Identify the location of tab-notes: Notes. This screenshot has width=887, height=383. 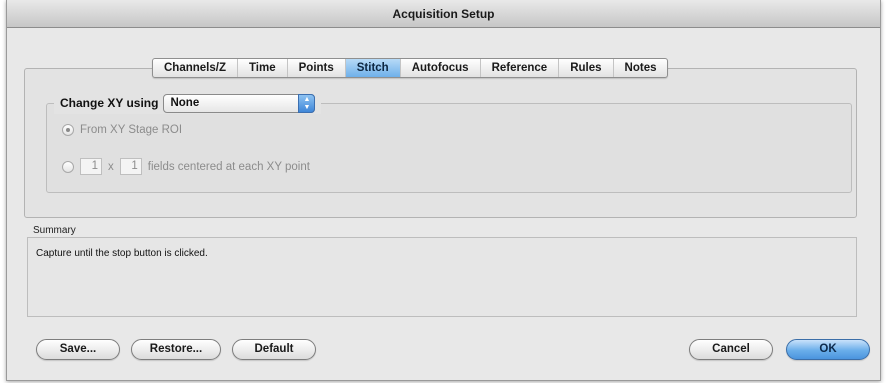
(641, 68).